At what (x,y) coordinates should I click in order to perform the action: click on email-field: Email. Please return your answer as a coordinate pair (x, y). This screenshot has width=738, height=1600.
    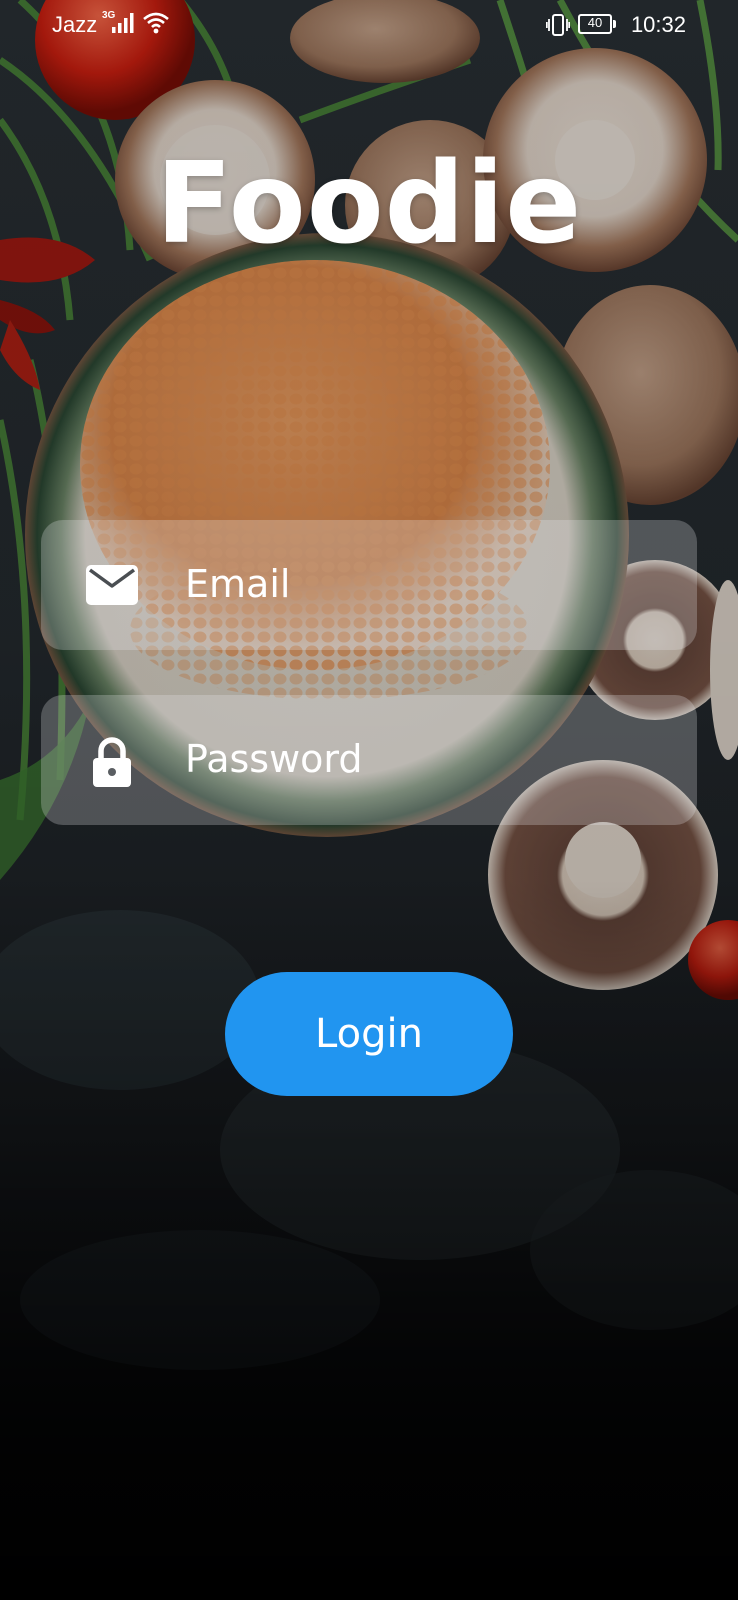
    Looking at the image, I should click on (369, 585).